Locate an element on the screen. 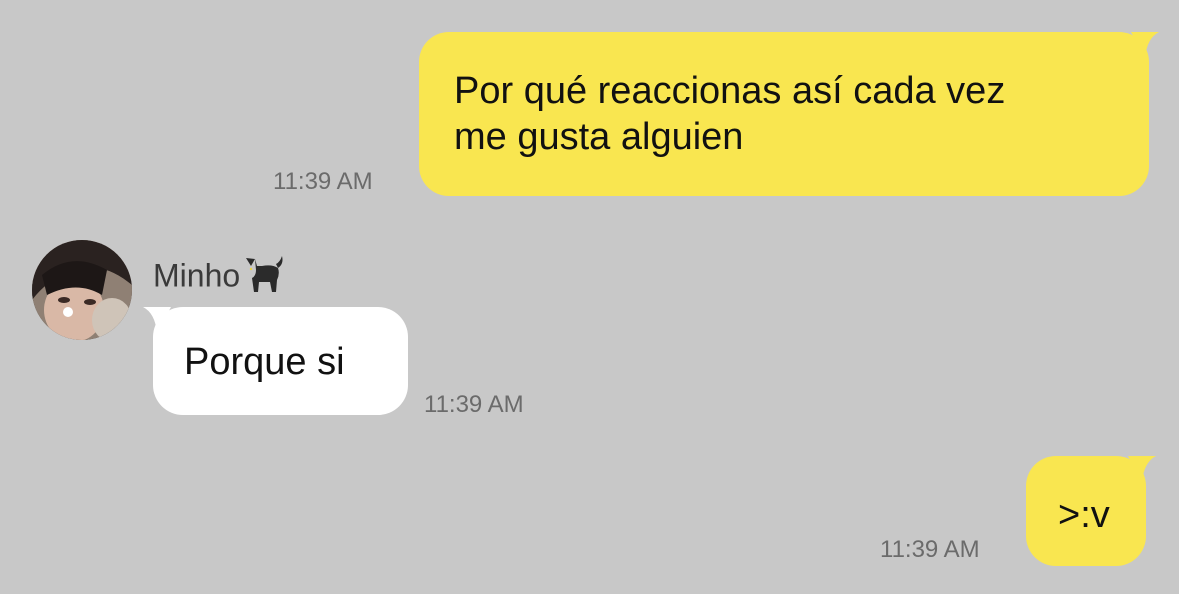 This screenshot has height=594, width=1179. sender-name: Minho is located at coordinates (219, 278).